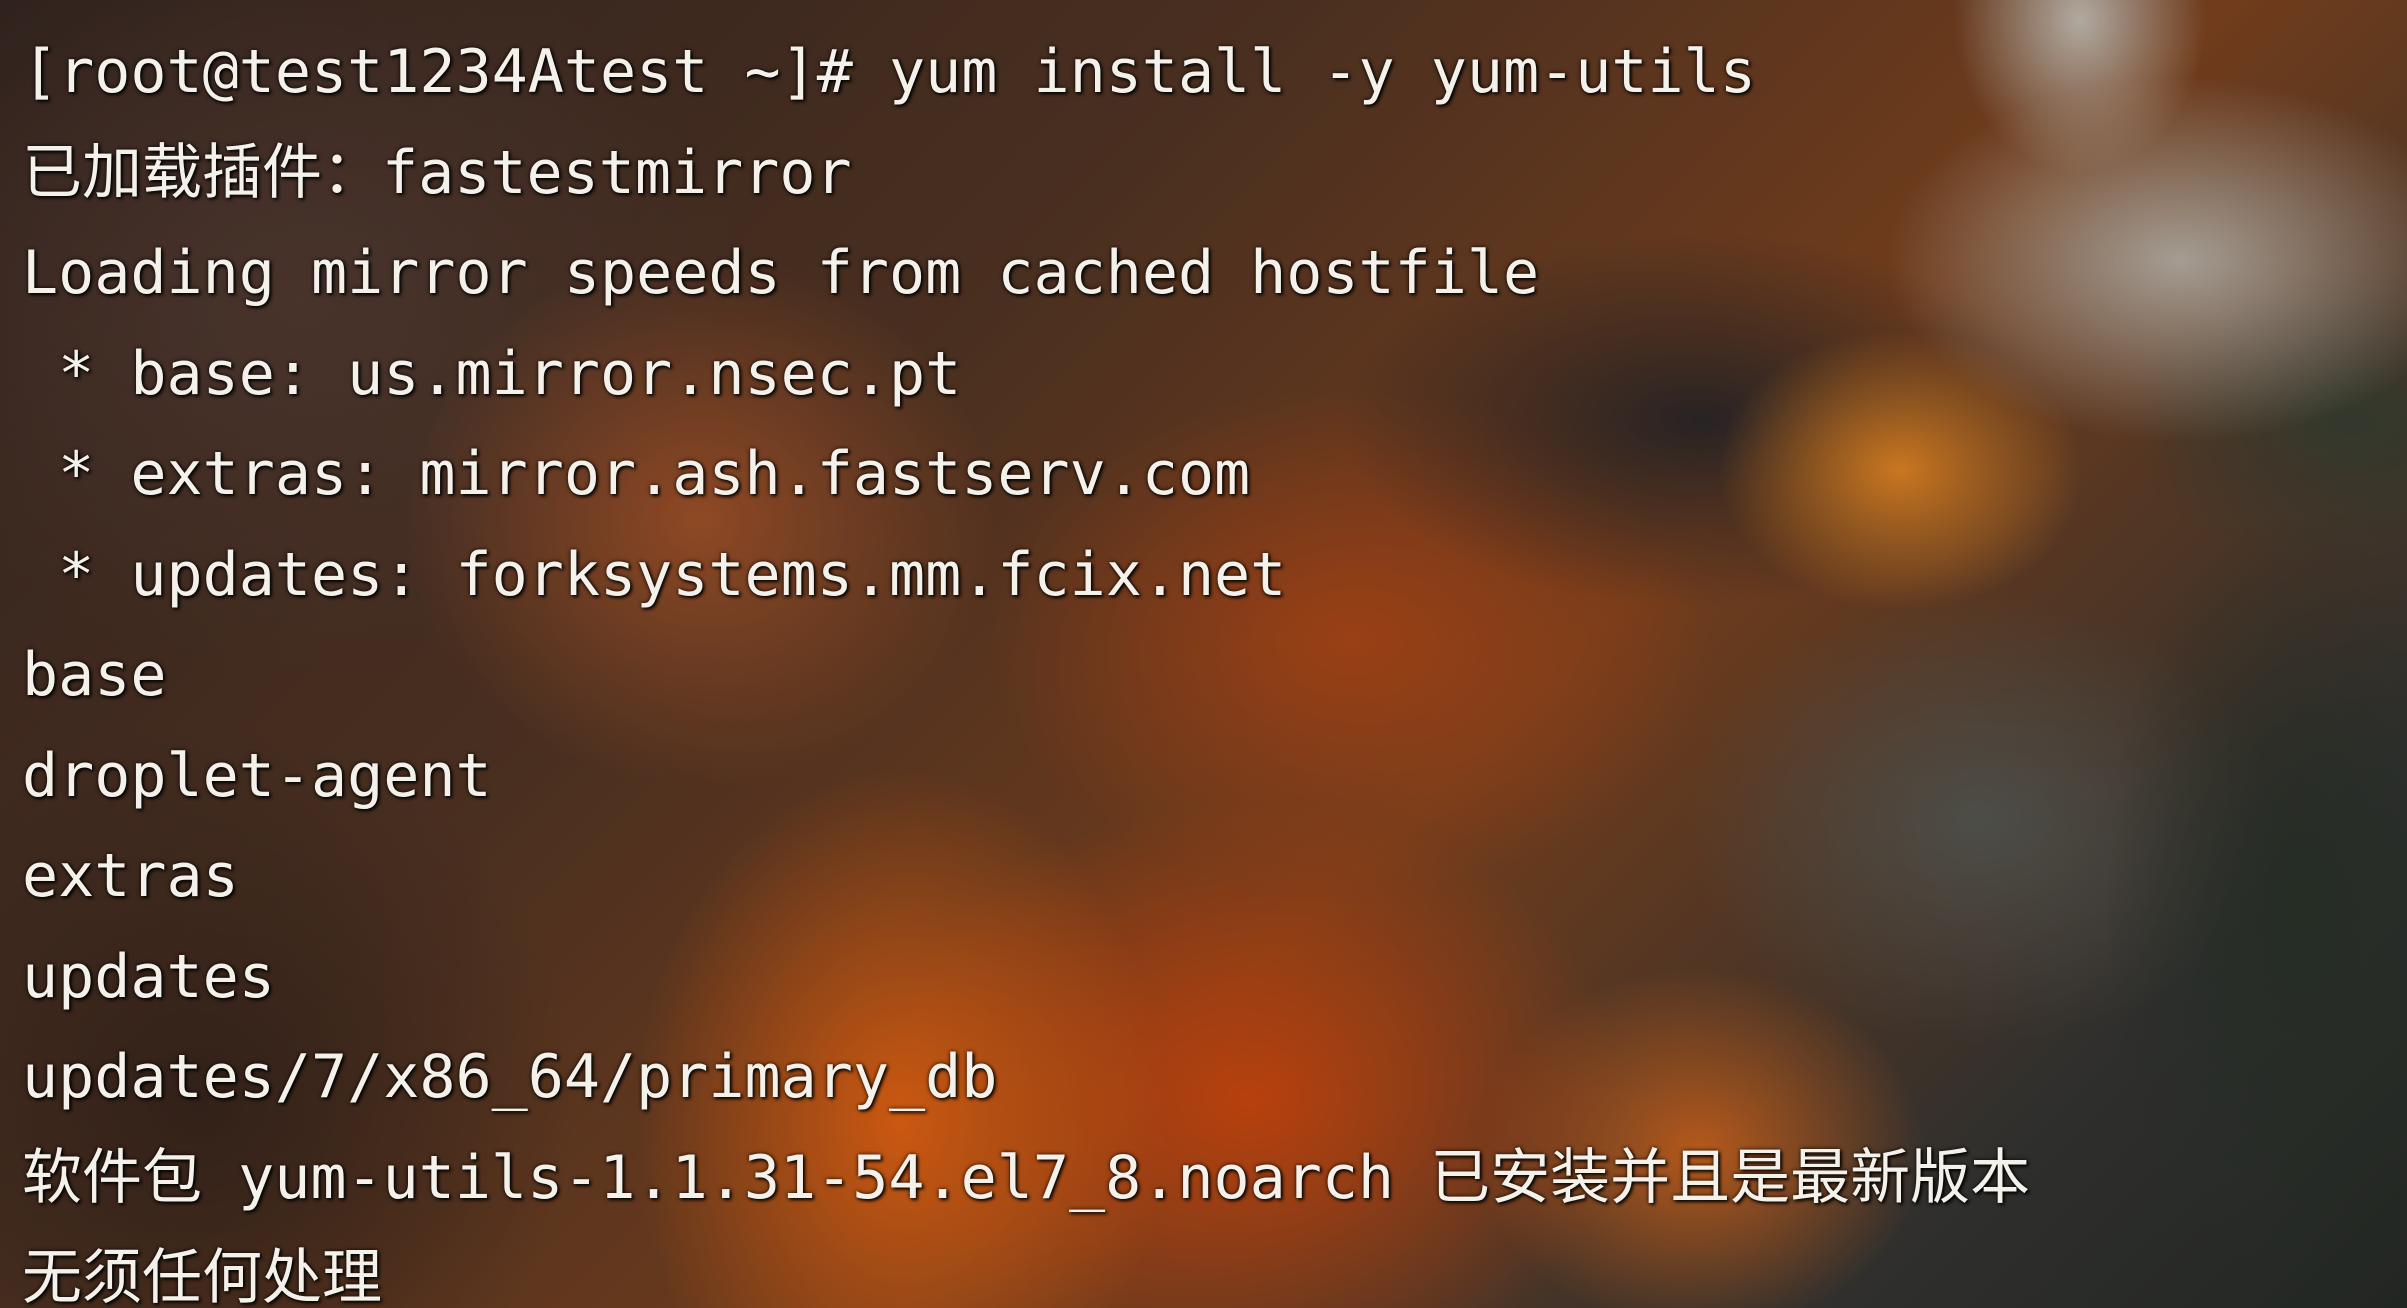 This screenshot has width=2407, height=1308. I want to click on terminal-line-primary-db: updates/7/x86_64/primary_db, so click(510, 1077).